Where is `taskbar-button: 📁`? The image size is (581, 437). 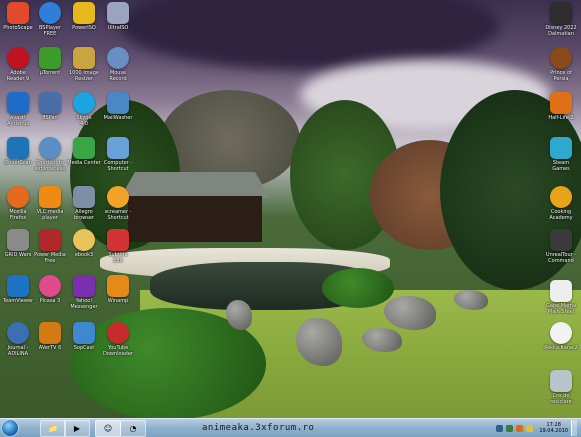
taskbar-button: 📁 is located at coordinates (53, 428).